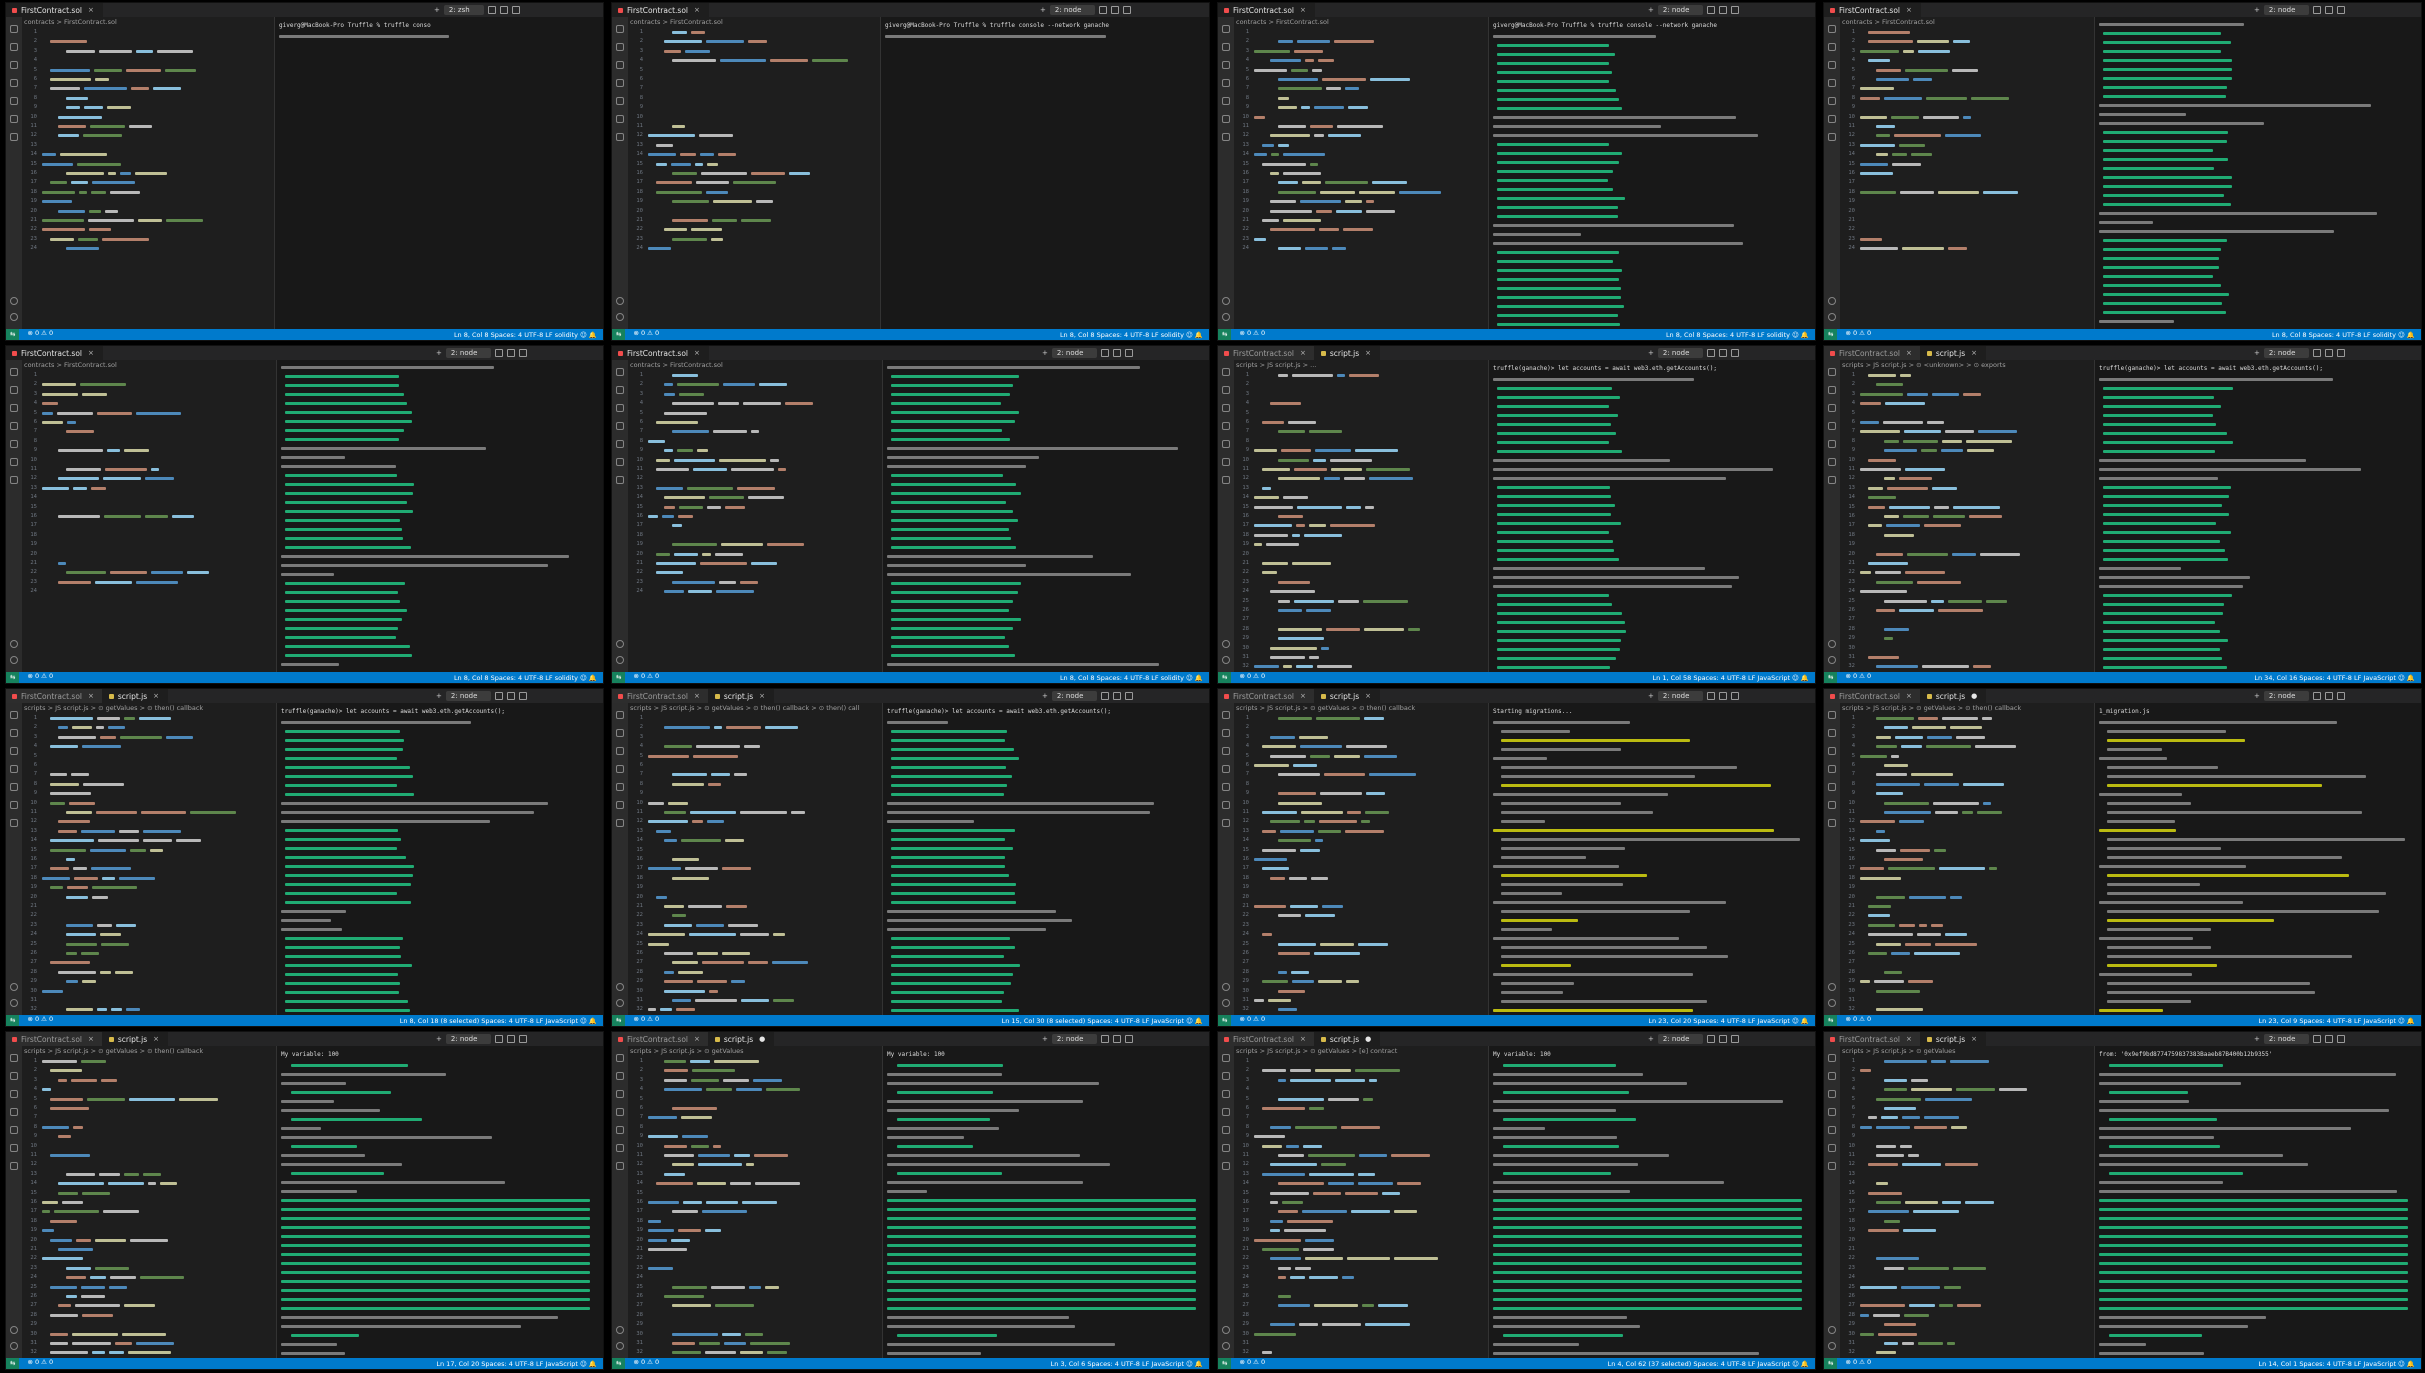 Image resolution: width=2425 pixels, height=1373 pixels. I want to click on account-icon, so click(1832, 660).